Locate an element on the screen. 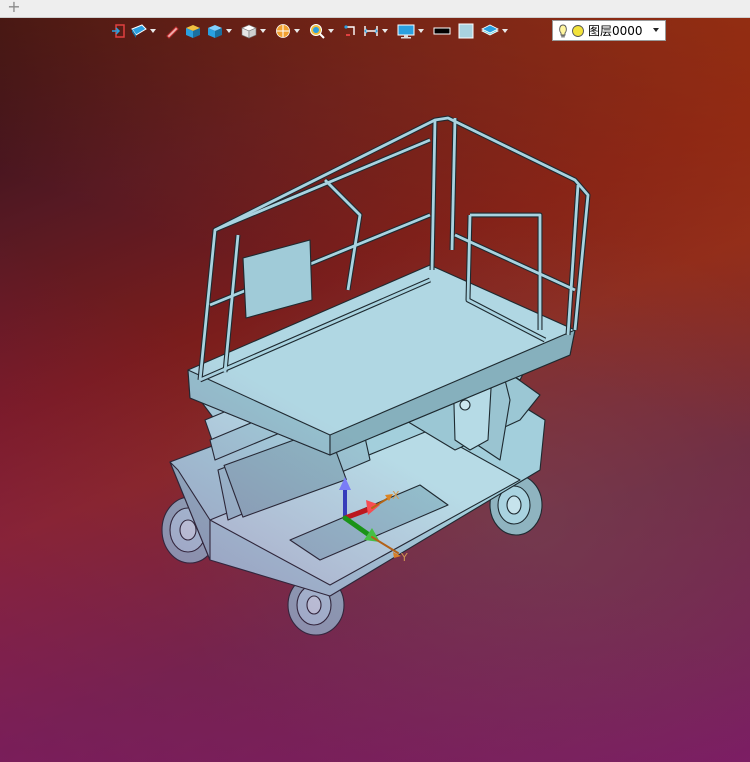  lightbulb-icon is located at coordinates (563, 30).